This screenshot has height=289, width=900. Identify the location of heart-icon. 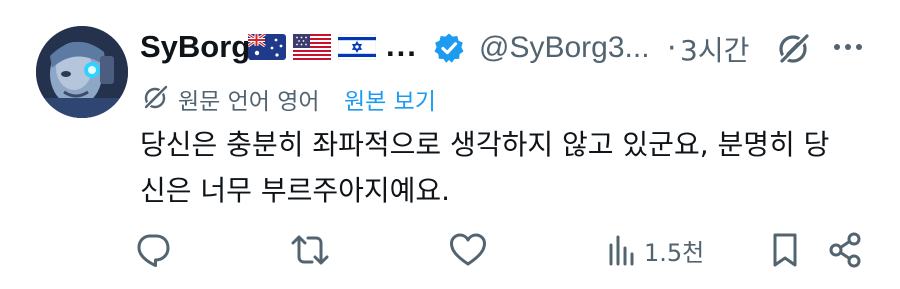
(468, 249).